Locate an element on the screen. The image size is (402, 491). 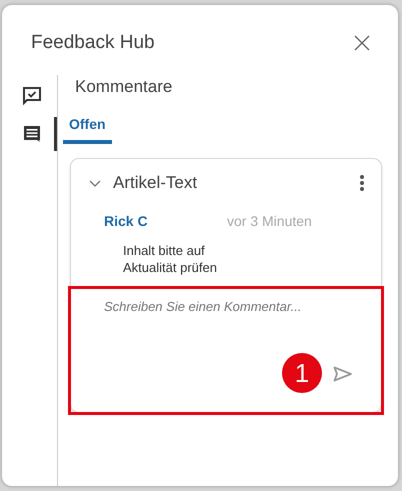
comment-text: Inhalt bitte auf Aktualität prüfen is located at coordinates (170, 259).